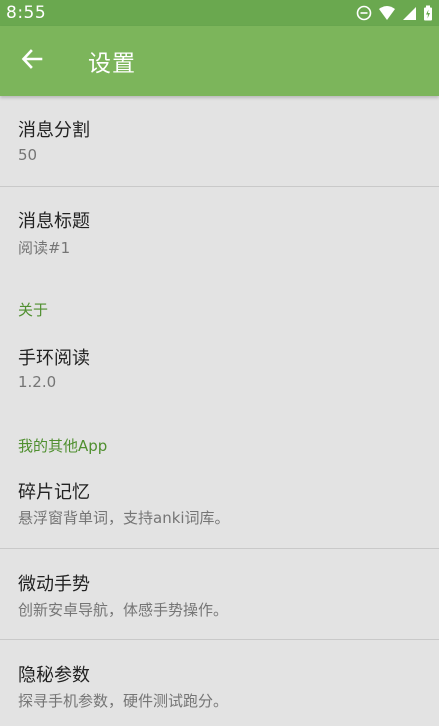 The image size is (439, 726). I want to click on pref-title: 手环阅读, so click(54, 358).